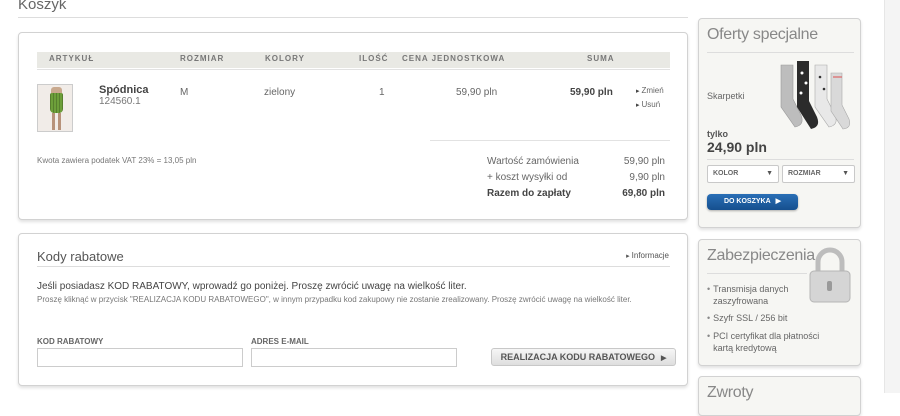  What do you see at coordinates (353, 69) in the screenshot?
I see `header-divider` at bounding box center [353, 69].